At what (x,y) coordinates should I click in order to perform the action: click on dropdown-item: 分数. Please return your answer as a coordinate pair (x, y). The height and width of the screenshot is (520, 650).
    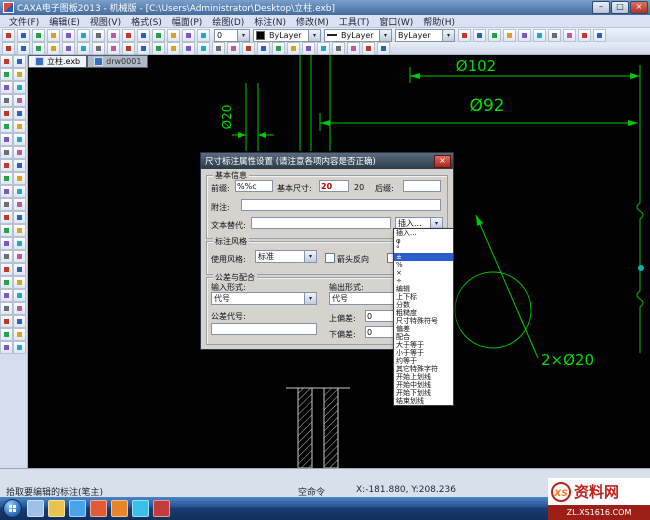
    Looking at the image, I should click on (423, 305).